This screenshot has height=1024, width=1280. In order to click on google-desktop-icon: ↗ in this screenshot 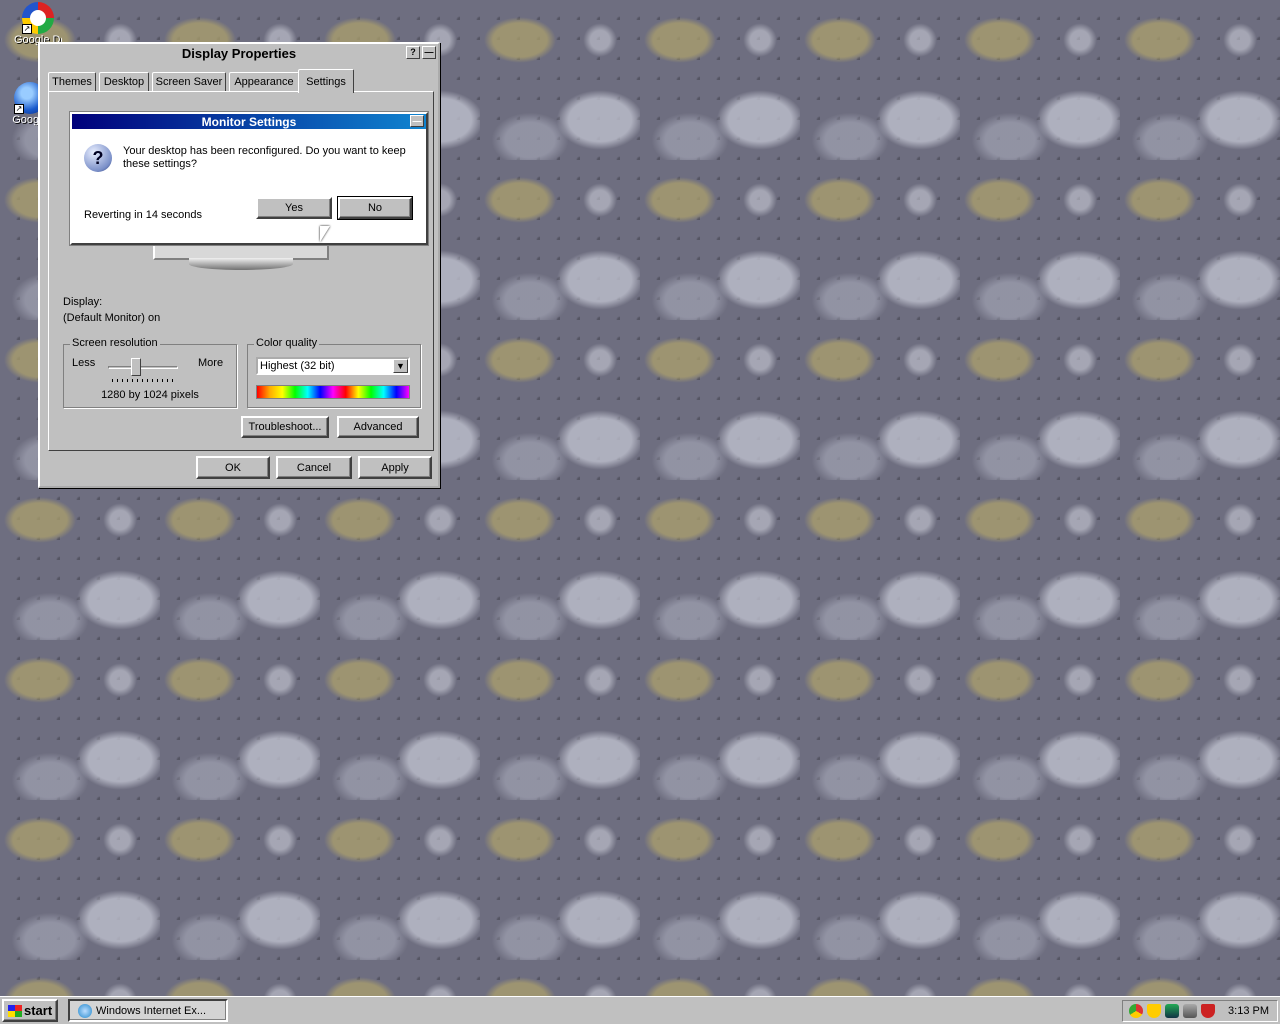, I will do `click(38, 18)`.